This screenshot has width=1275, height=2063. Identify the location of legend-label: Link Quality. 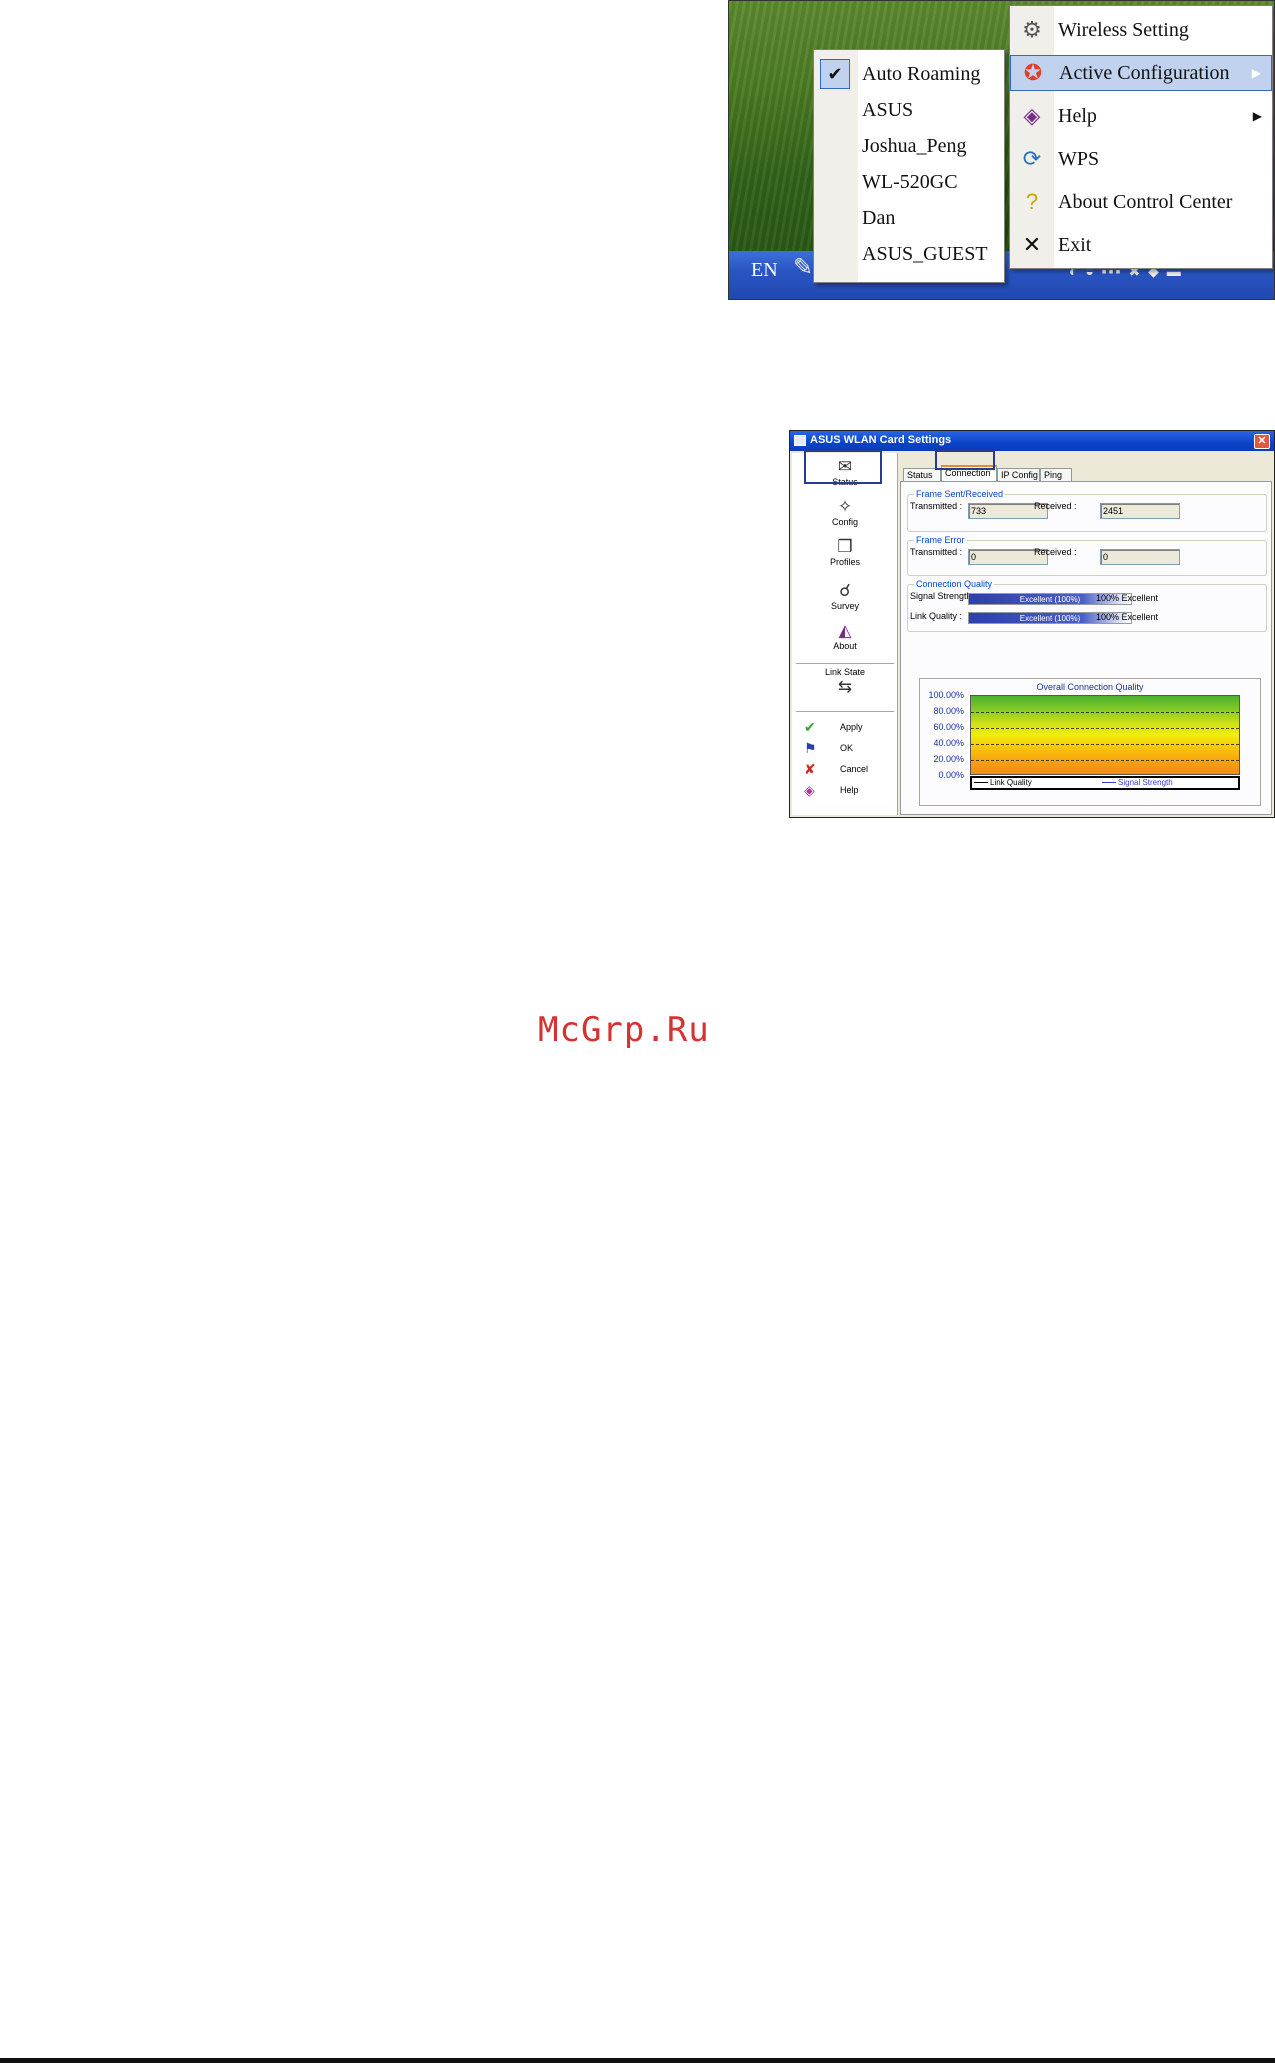
(1011, 782).